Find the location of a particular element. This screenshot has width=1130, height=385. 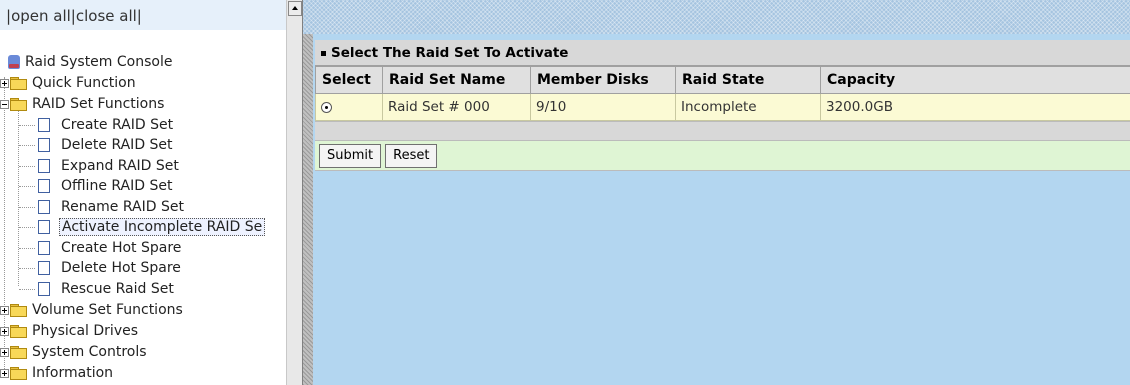

column-header-capacity: Capacity is located at coordinates (975, 80).